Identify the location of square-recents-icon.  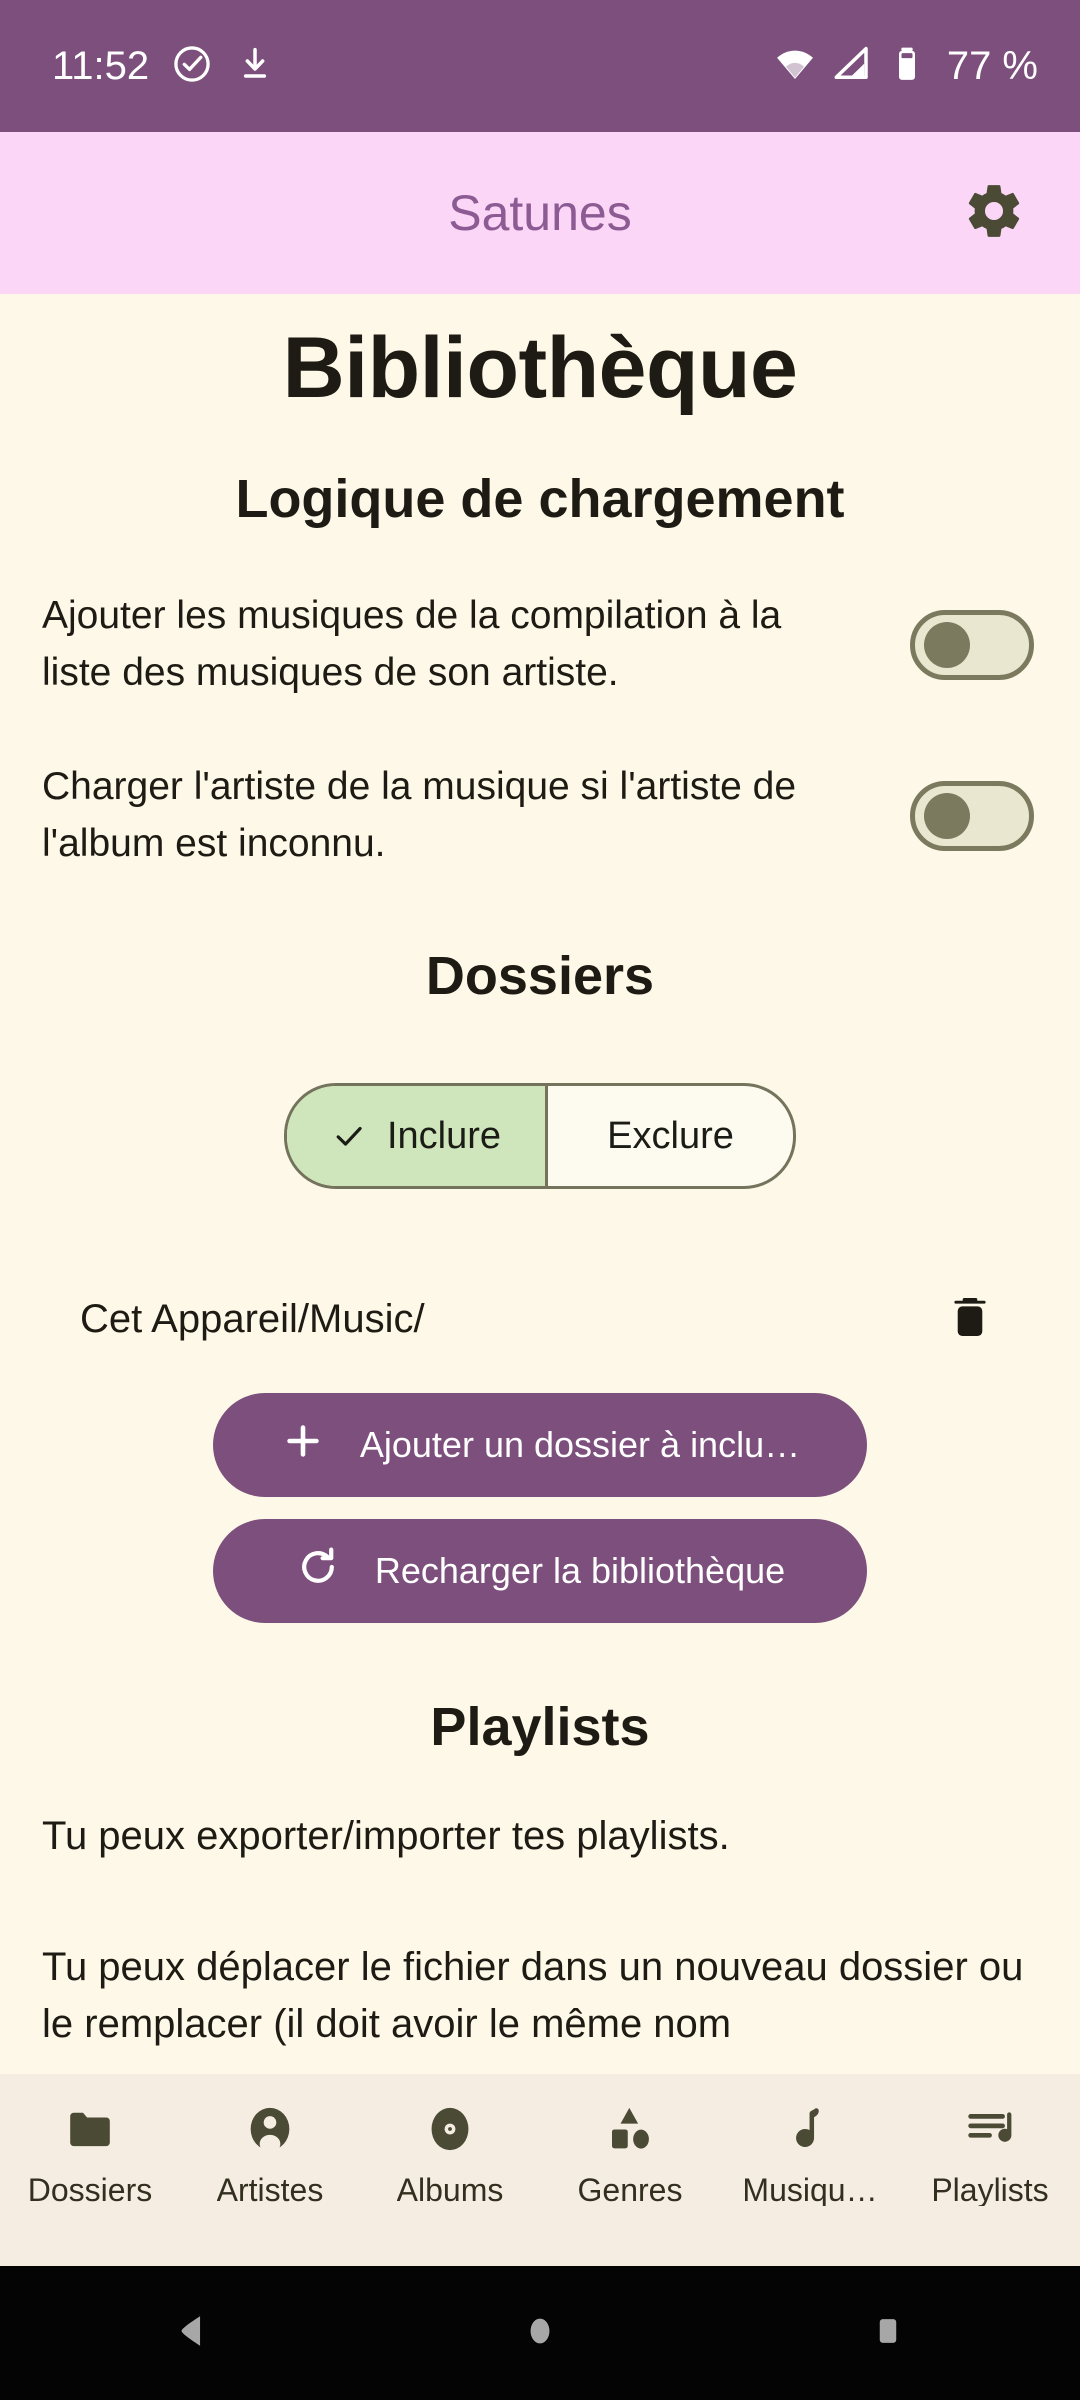
(888, 2333).